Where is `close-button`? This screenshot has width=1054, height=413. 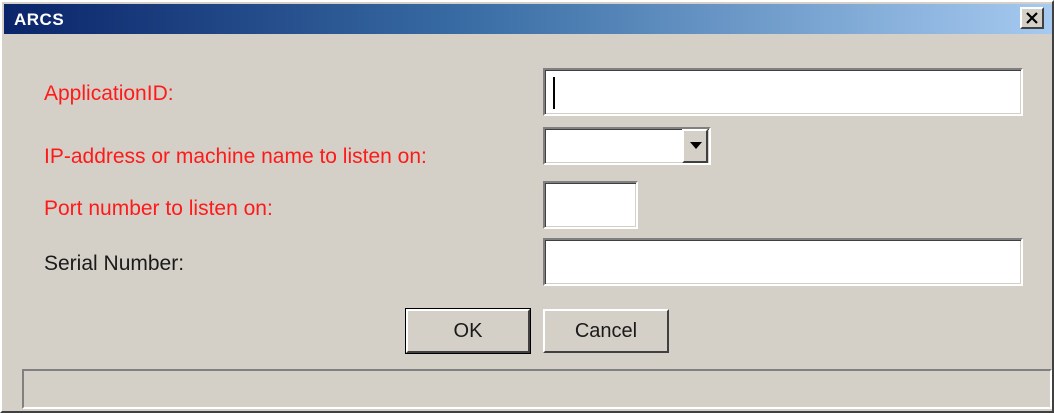 close-button is located at coordinates (1032, 18).